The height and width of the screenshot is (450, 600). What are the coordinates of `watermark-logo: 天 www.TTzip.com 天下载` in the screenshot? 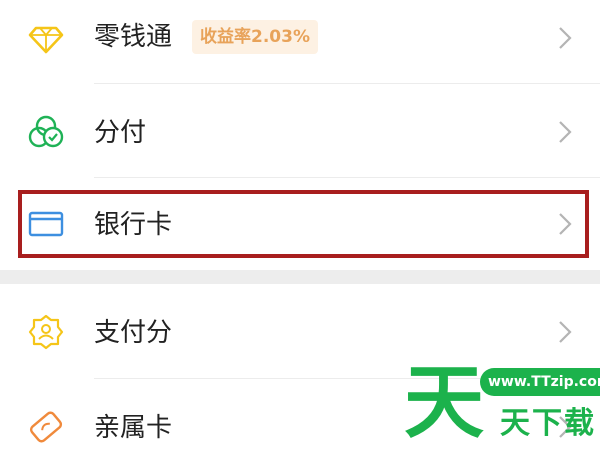 It's located at (500, 404).